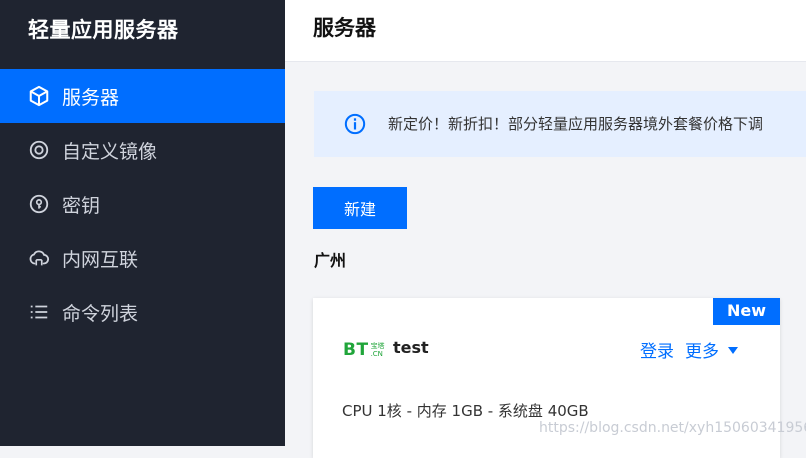 This screenshot has height=458, width=806. I want to click on bt-logo-sub: 宝塔 .CN, so click(378, 350).